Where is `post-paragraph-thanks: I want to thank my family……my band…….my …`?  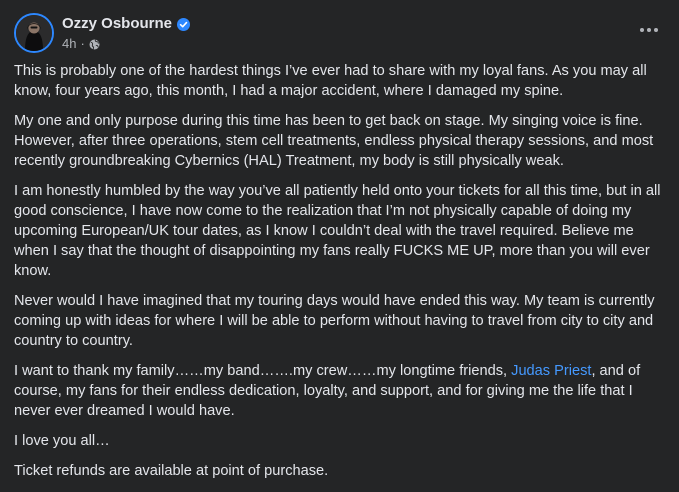
post-paragraph-thanks: I want to thank my family……my band…….my … is located at coordinates (340, 391).